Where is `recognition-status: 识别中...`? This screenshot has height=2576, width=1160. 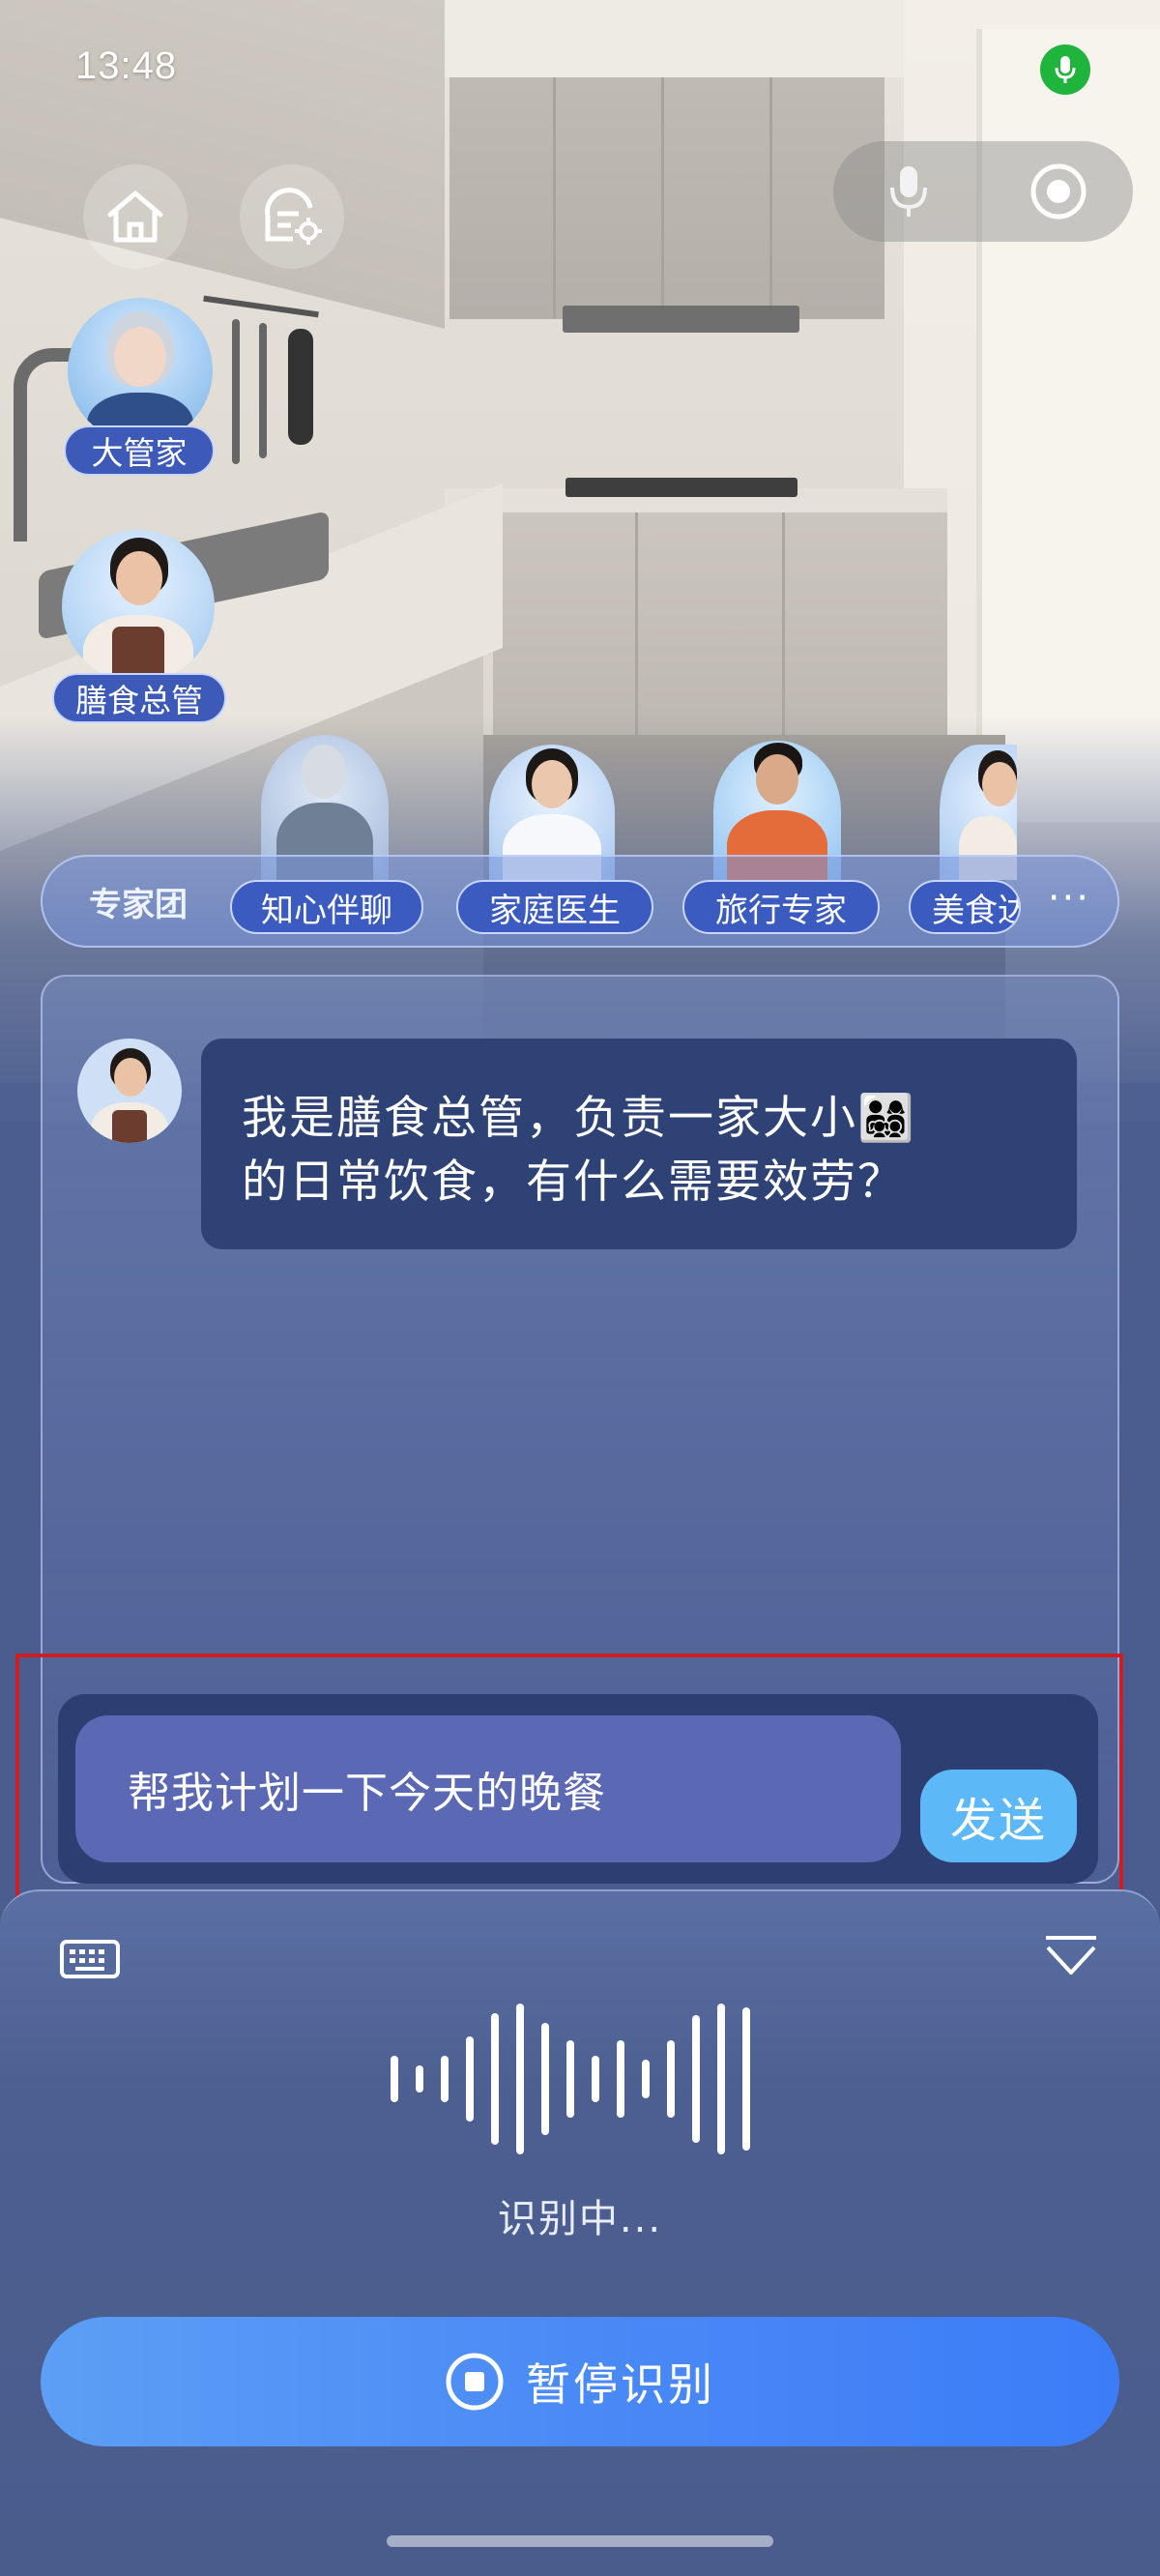 recognition-status: 识别中... is located at coordinates (580, 2219).